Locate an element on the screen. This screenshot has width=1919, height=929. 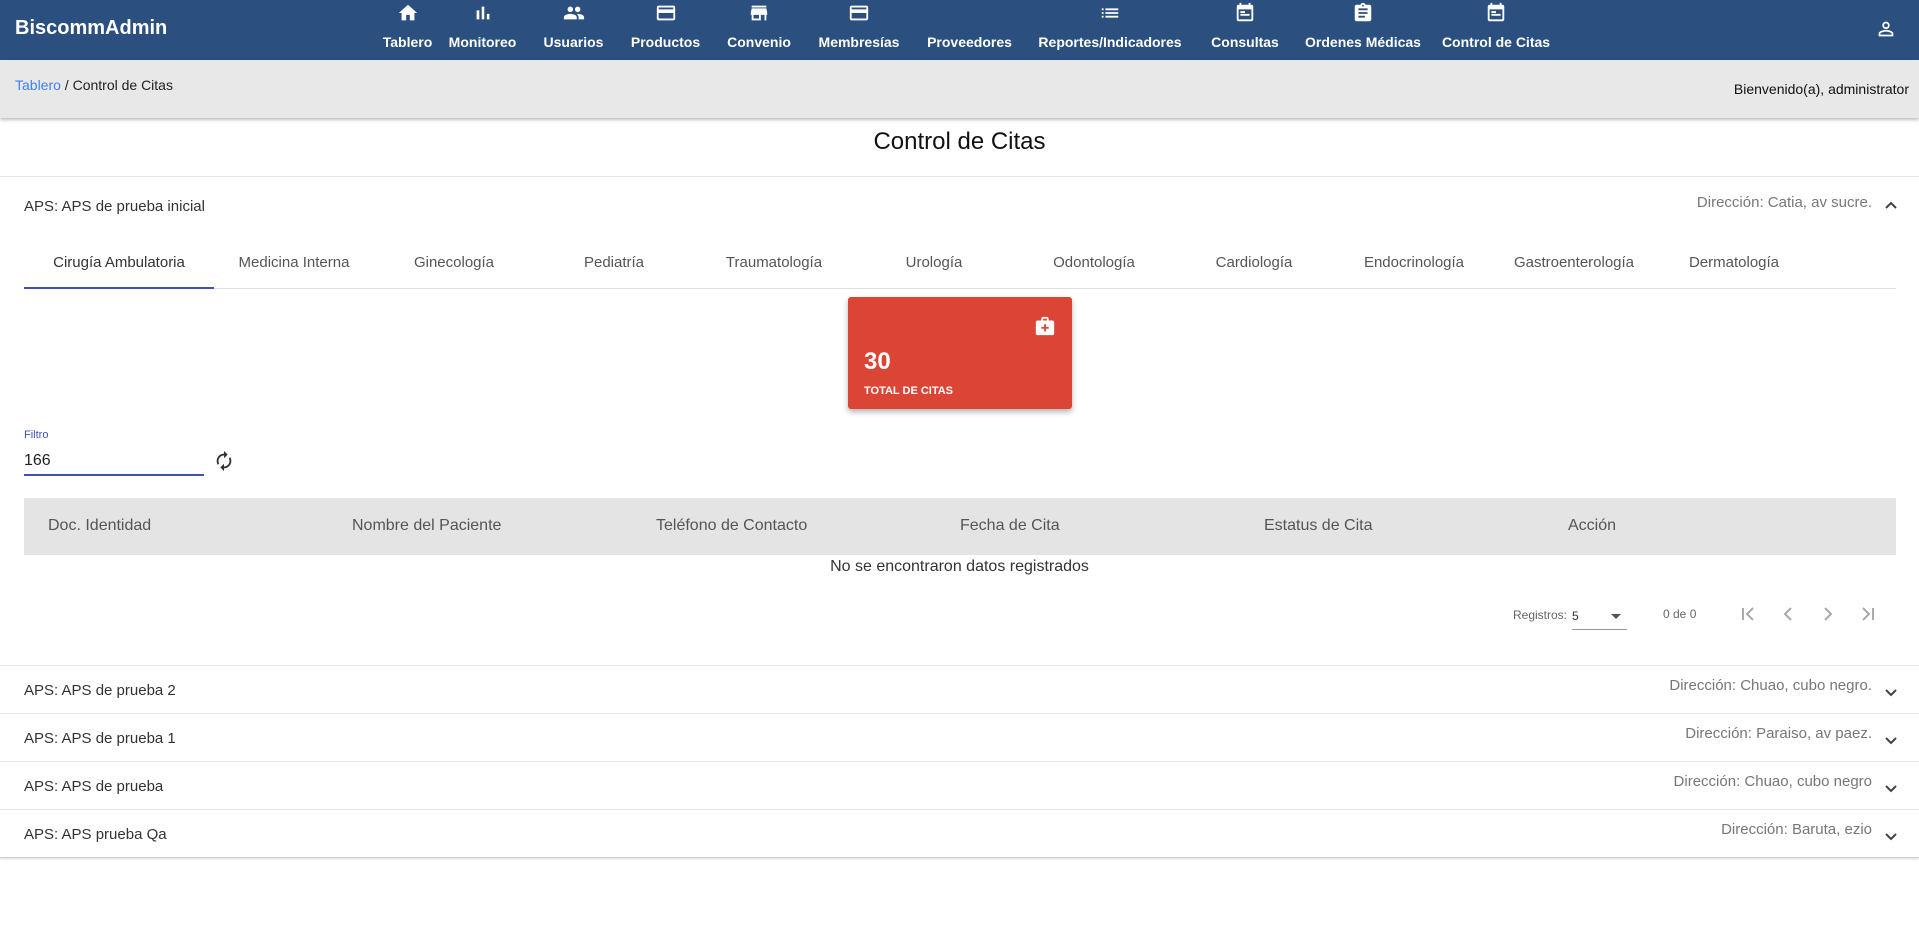
tab-ginecologia: Ginecología is located at coordinates (454, 265).